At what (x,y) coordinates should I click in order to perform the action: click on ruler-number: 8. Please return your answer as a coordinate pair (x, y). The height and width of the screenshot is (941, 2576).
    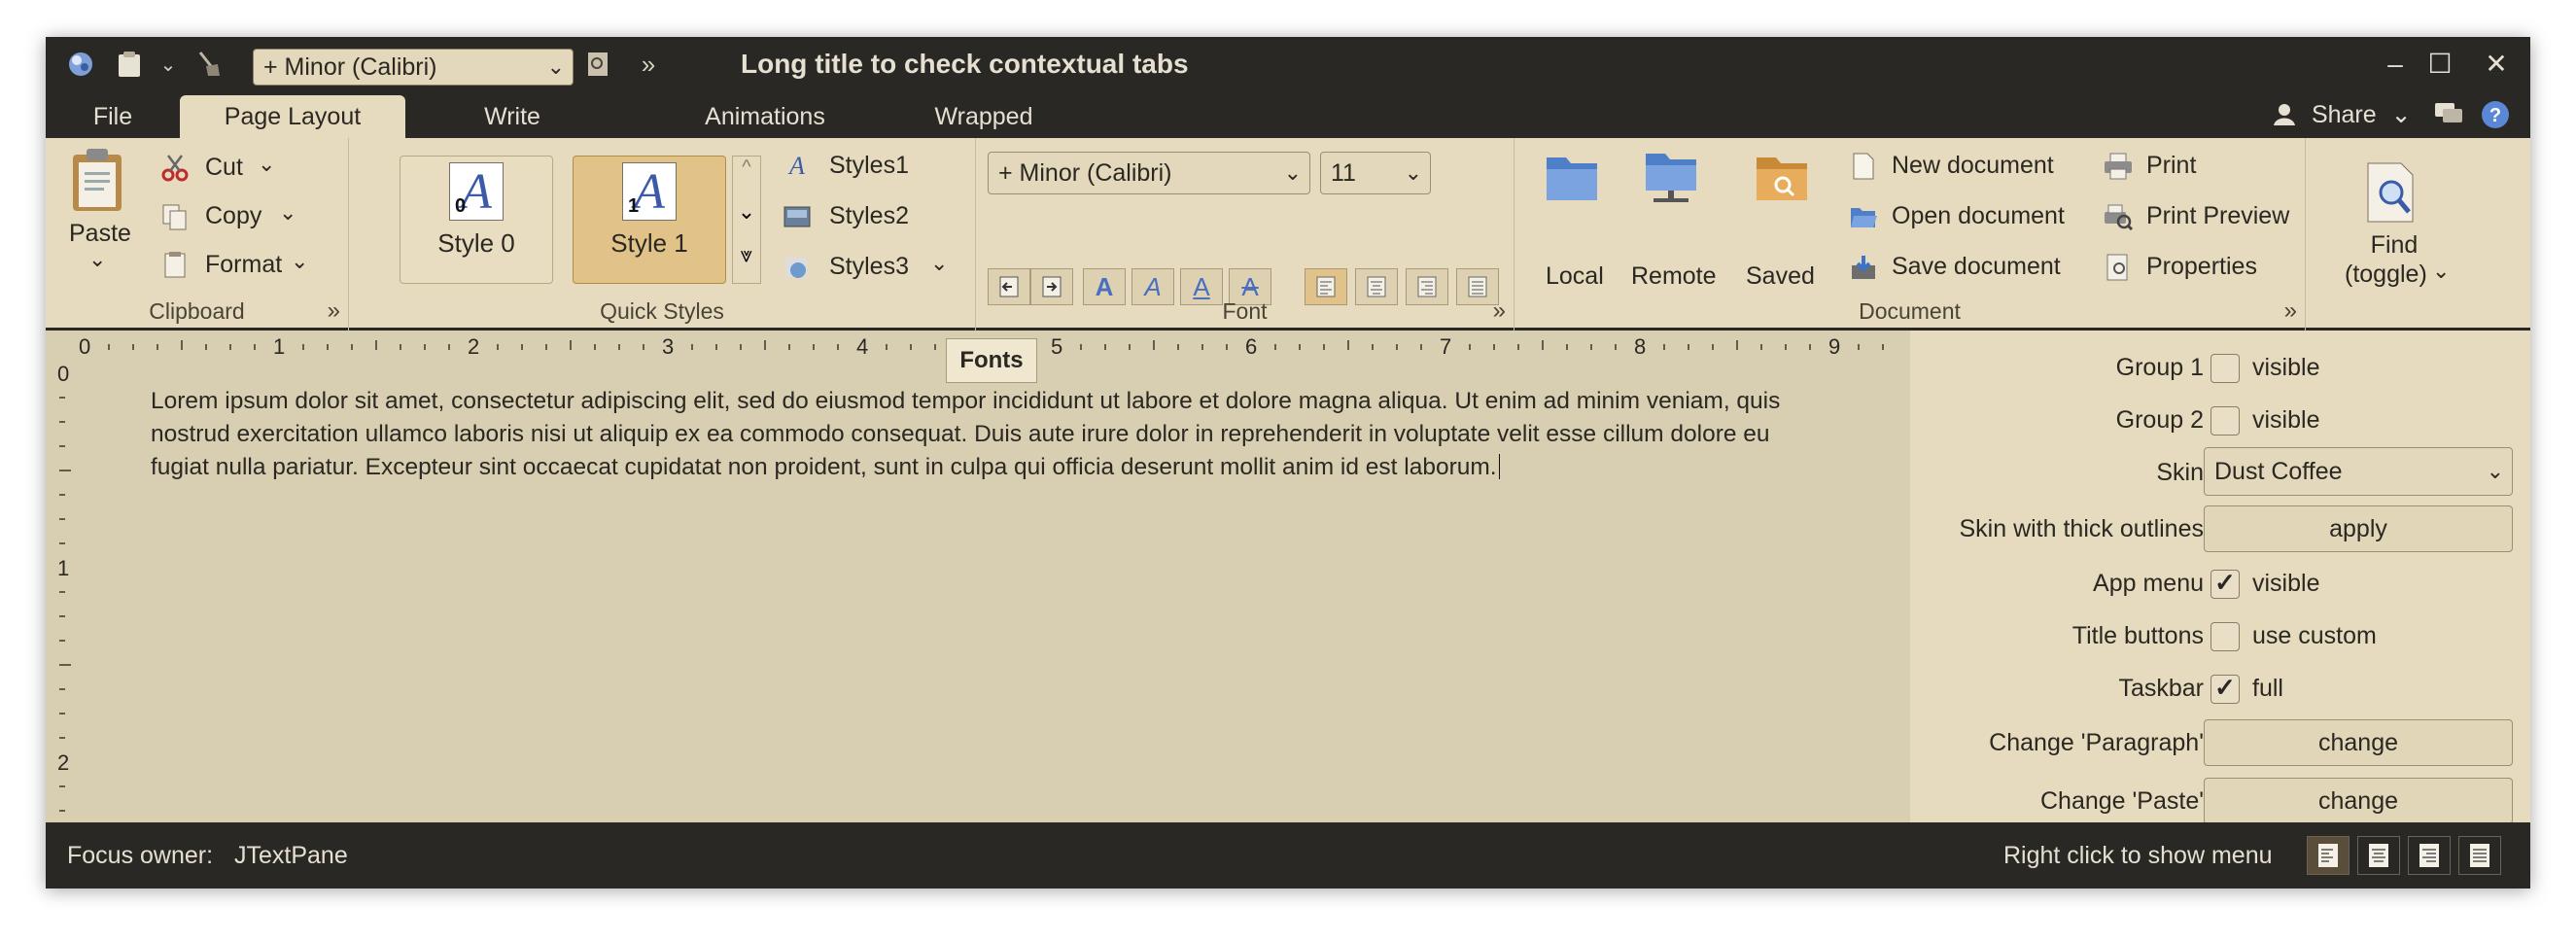
    Looking at the image, I should click on (1640, 346).